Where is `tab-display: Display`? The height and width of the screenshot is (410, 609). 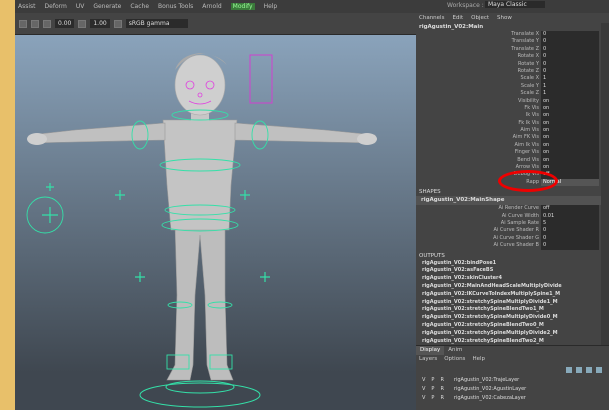
tab-display: Display is located at coordinates (430, 350).